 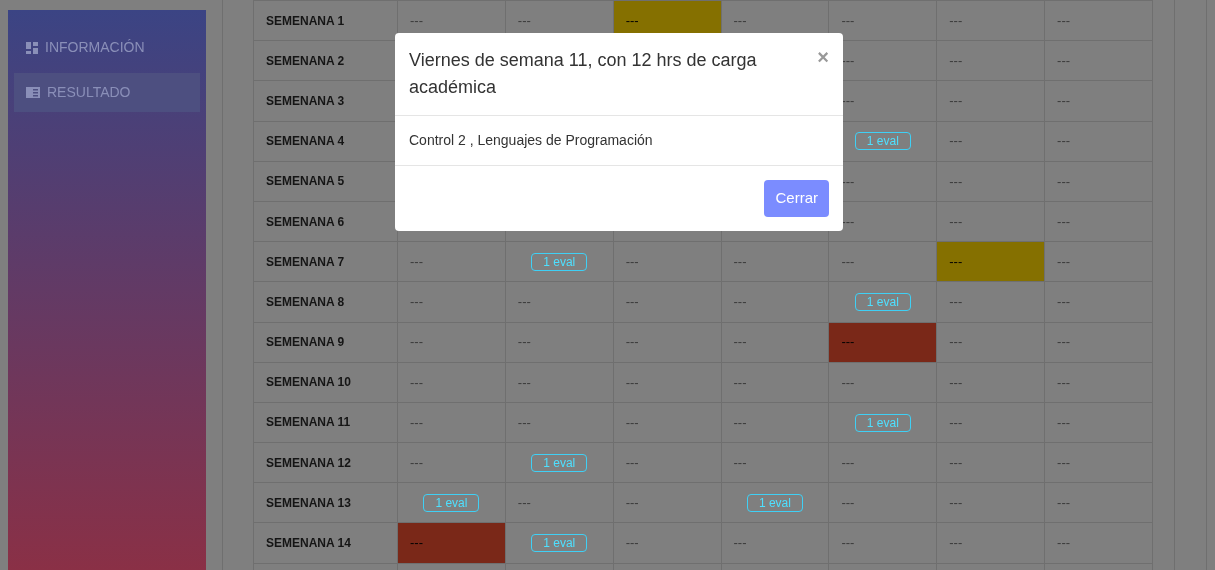 What do you see at coordinates (325, 422) in the screenshot?
I see `row-label: SEMENANA 11` at bounding box center [325, 422].